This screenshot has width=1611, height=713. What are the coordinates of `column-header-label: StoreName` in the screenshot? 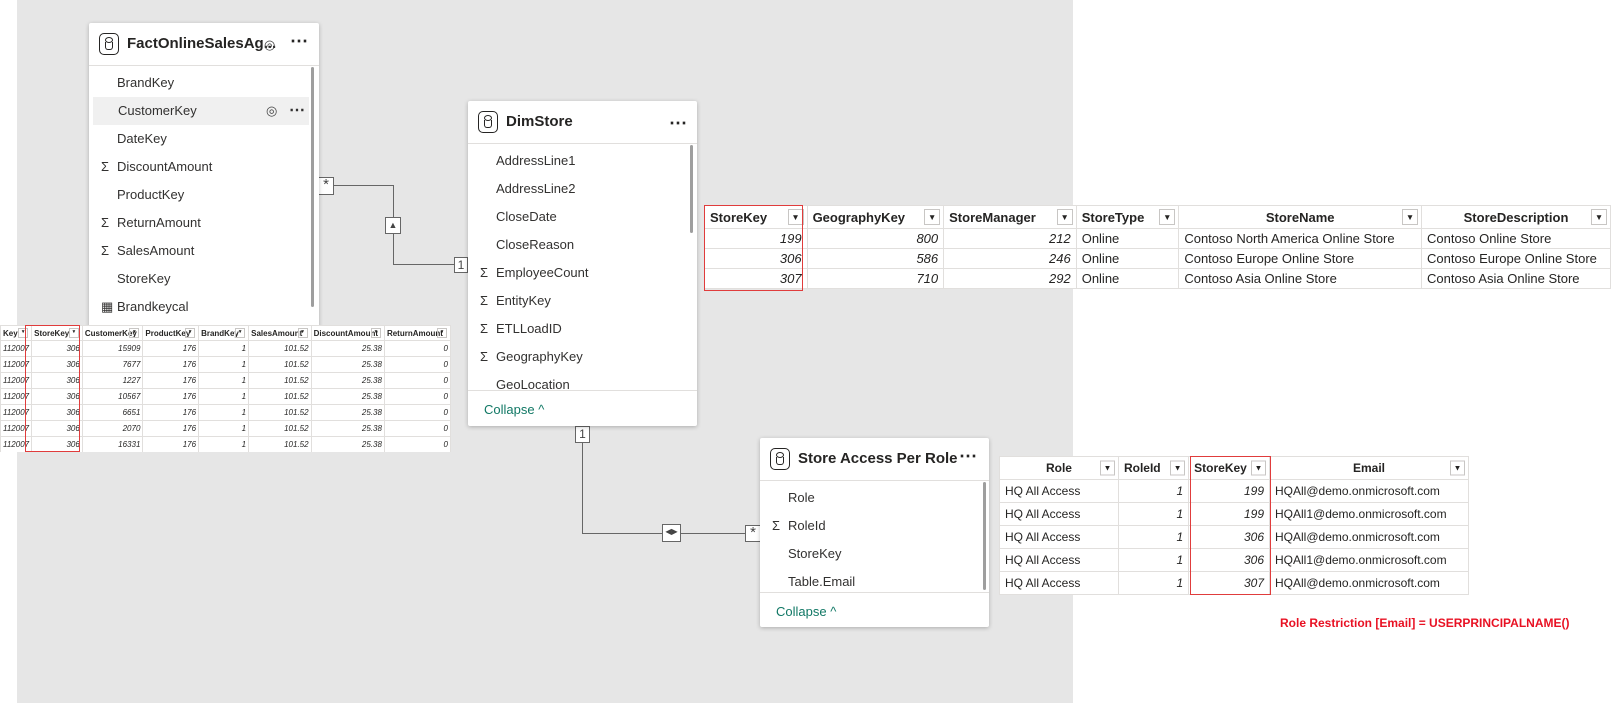 It's located at (1300, 217).